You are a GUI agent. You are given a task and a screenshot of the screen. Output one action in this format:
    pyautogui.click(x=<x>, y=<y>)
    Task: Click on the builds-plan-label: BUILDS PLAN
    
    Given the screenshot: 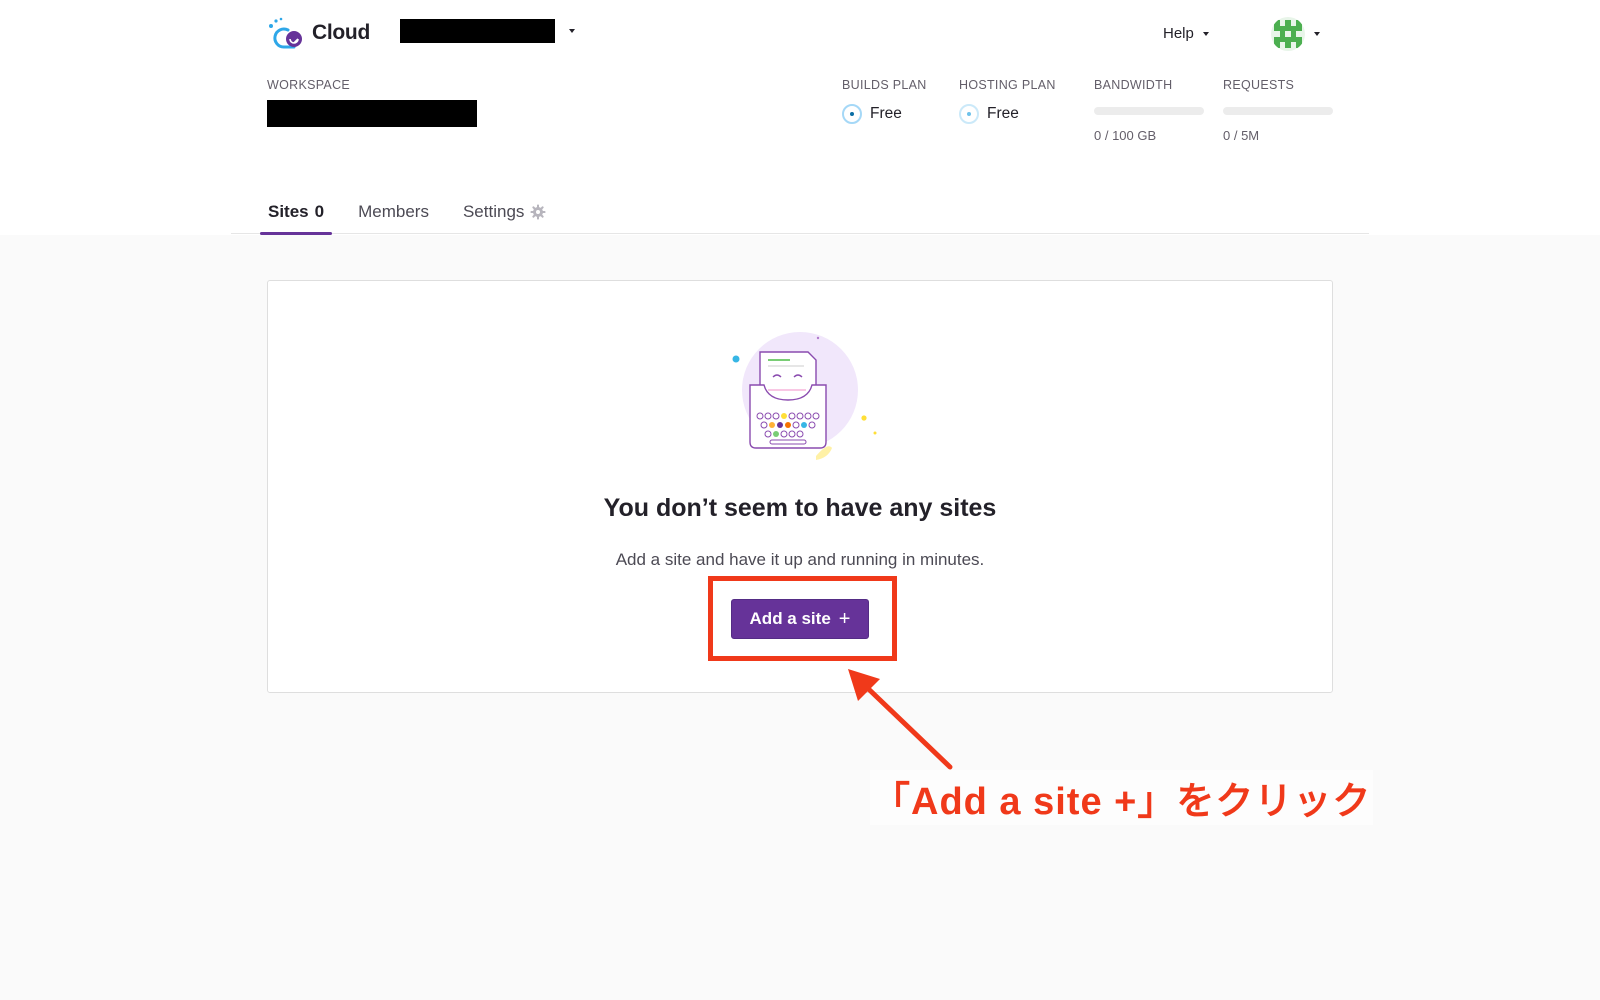 What is the action you would take?
    pyautogui.click(x=884, y=85)
    